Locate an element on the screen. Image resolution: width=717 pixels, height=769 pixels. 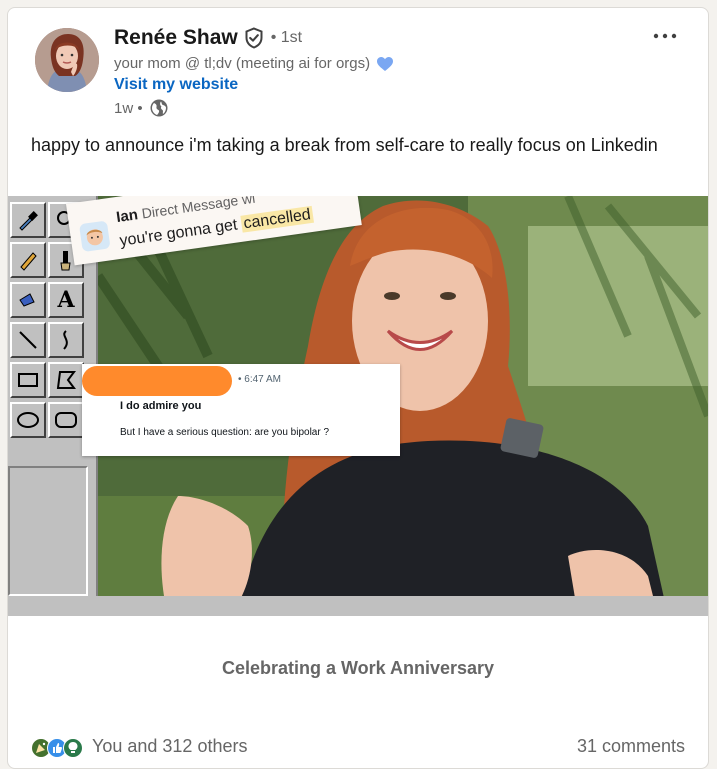
text-tool: A is located at coordinates (66, 300).